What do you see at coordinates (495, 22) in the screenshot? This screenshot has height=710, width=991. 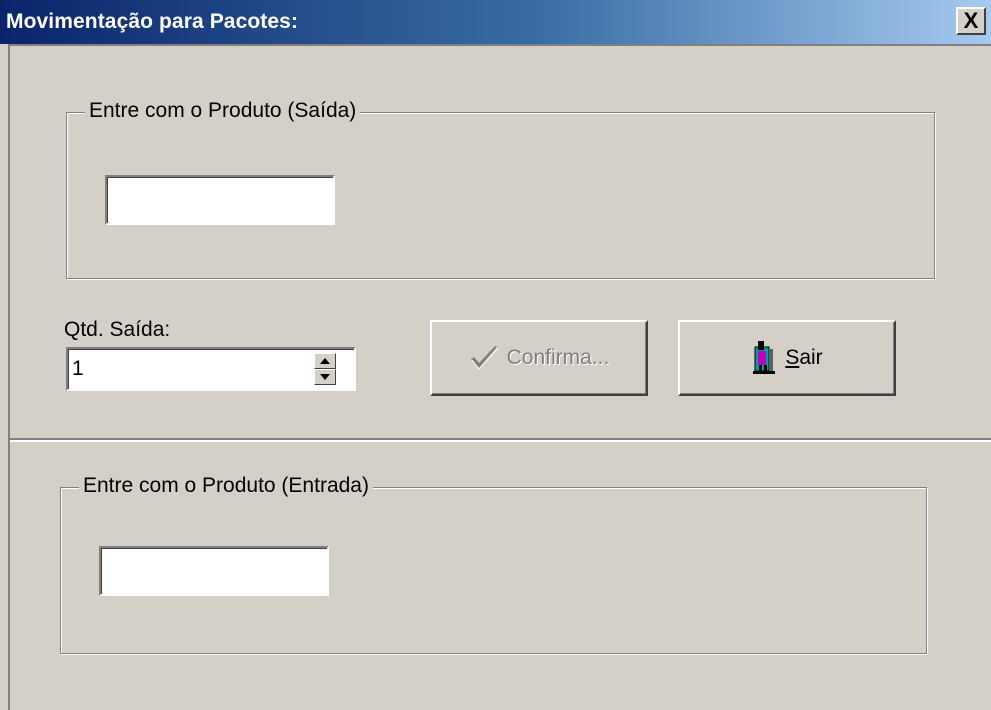 I see `title-bar: Movimentação para Pacotes: X` at bounding box center [495, 22].